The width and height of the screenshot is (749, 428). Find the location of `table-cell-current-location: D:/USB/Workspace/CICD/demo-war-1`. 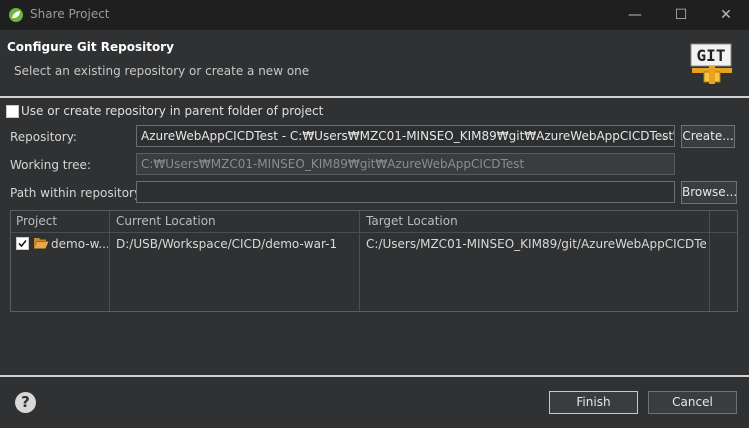

table-cell-current-location: D:/USB/Workspace/CICD/demo-war-1 is located at coordinates (227, 244).